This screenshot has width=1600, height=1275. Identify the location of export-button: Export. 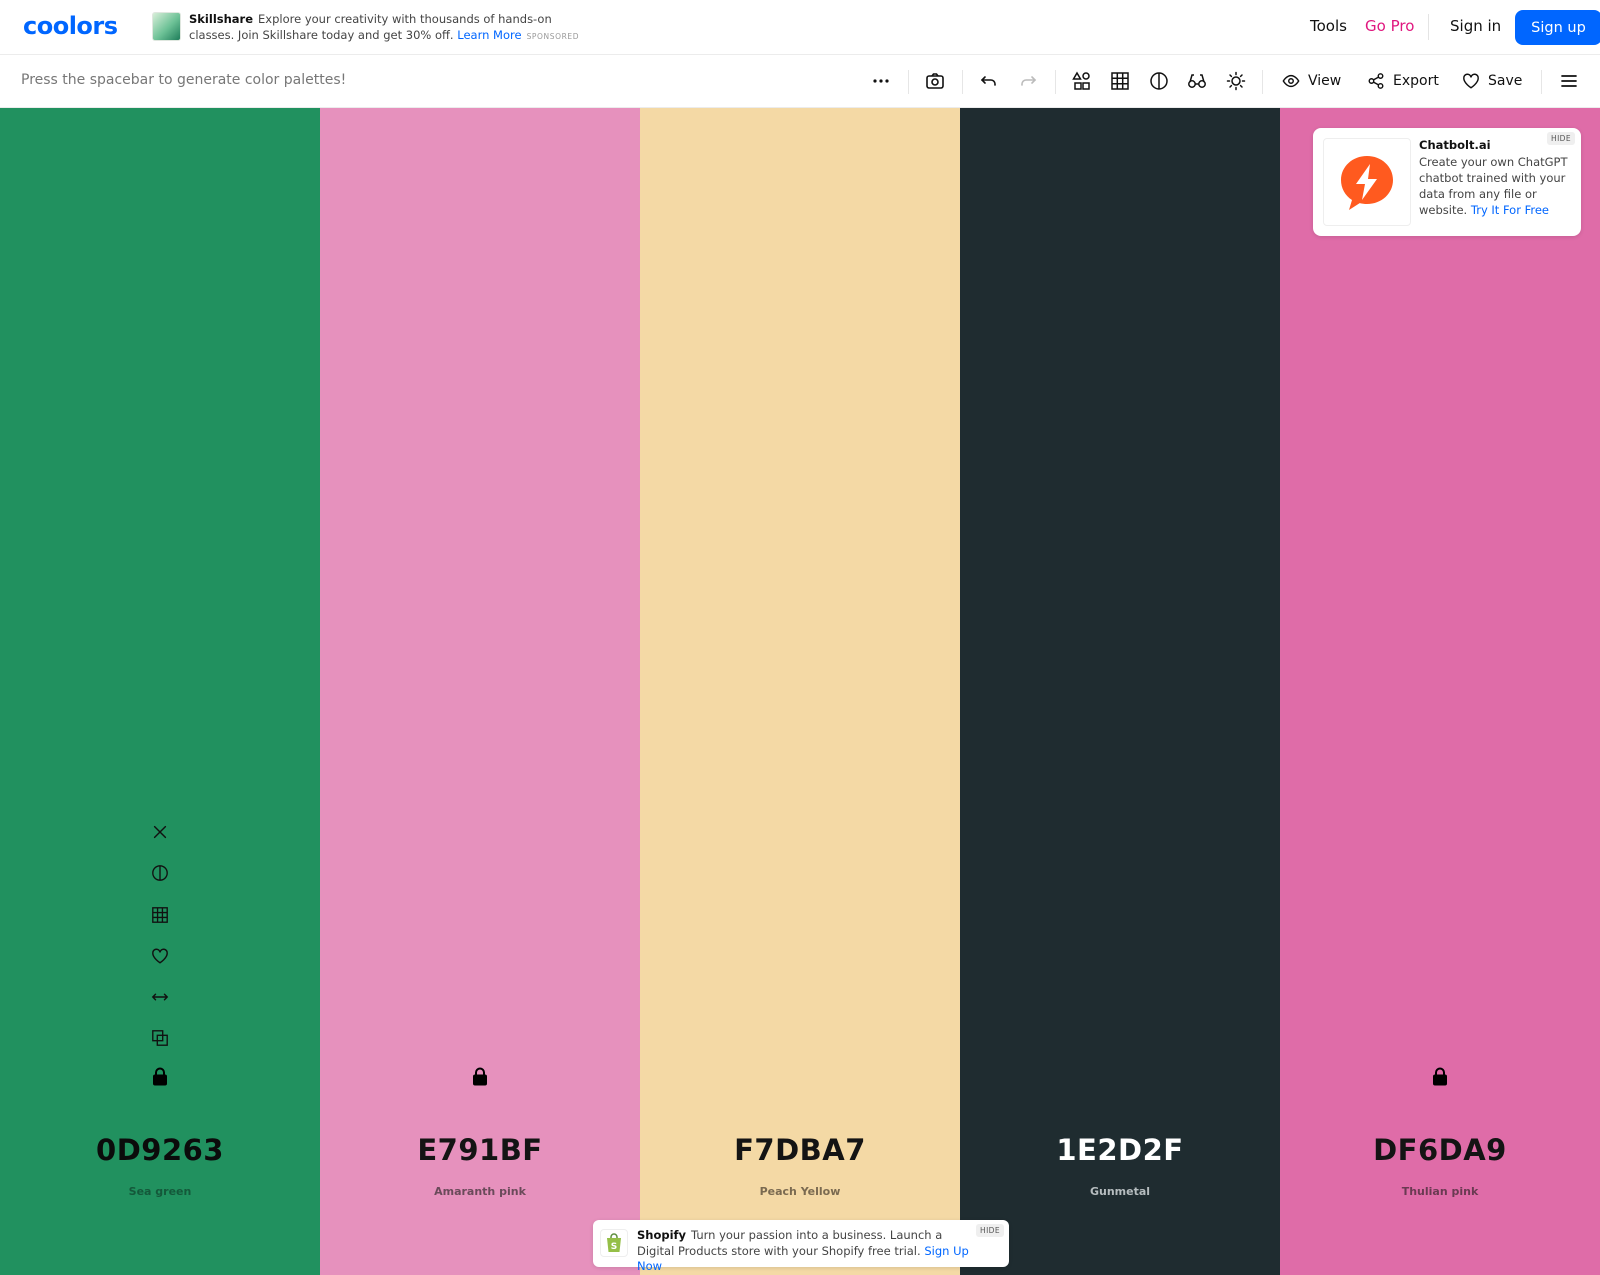
(1403, 81).